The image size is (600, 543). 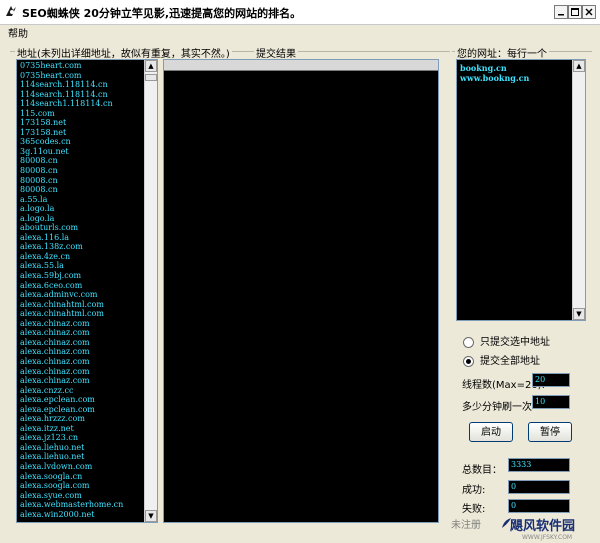 I want to click on url-list-scrollbar: ▲ ▼, so click(x=578, y=190).